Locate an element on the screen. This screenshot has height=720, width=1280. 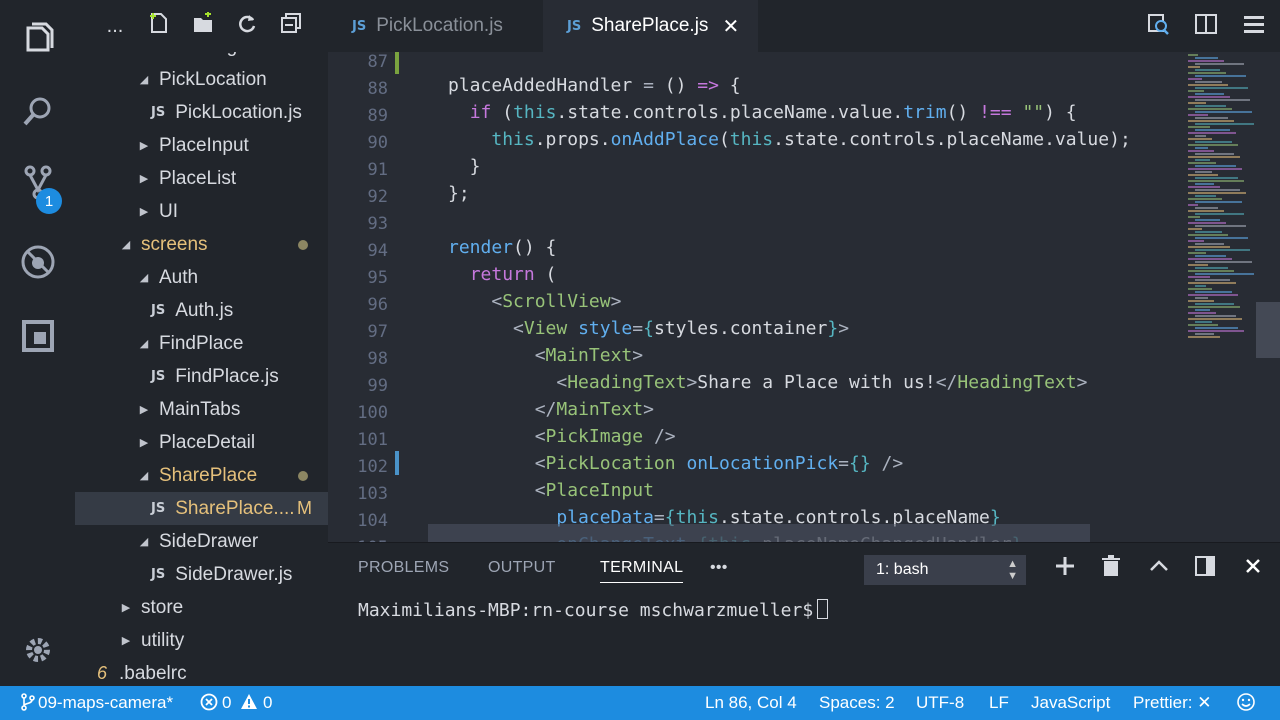
cursor-position: Ln 86, Col 4 is located at coordinates (751, 703).